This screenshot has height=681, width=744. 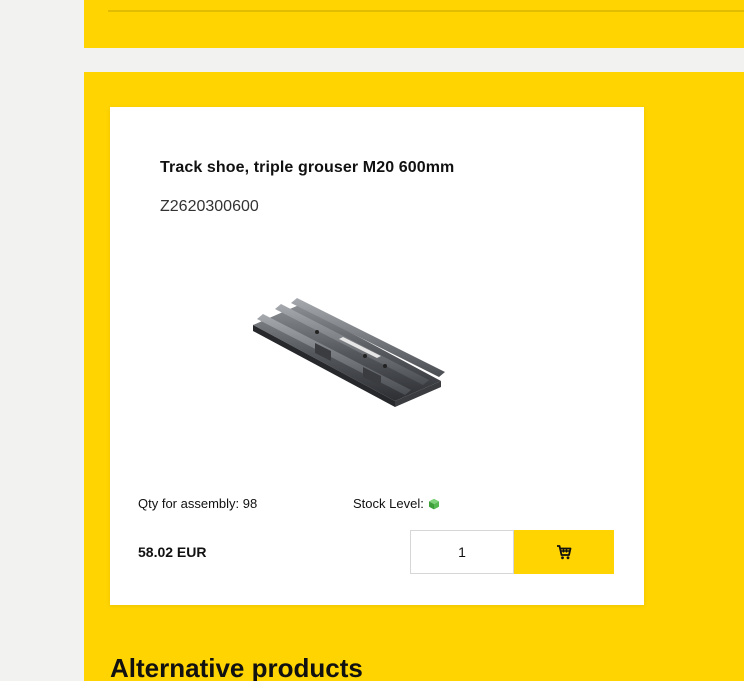 I want to click on add-to-cart-button, so click(x=564, y=552).